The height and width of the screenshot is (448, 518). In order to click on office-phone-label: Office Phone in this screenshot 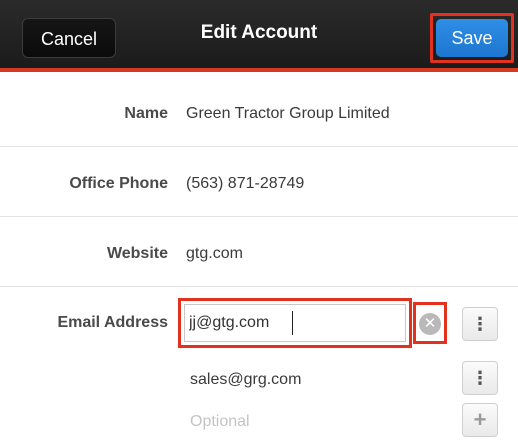, I will do `click(118, 183)`.